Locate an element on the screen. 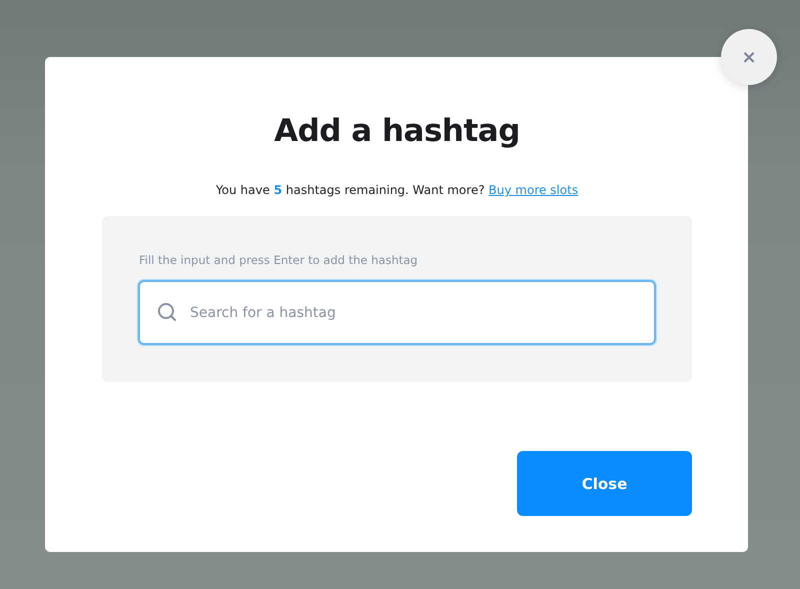 This screenshot has width=800, height=589. close-button: × is located at coordinates (749, 57).